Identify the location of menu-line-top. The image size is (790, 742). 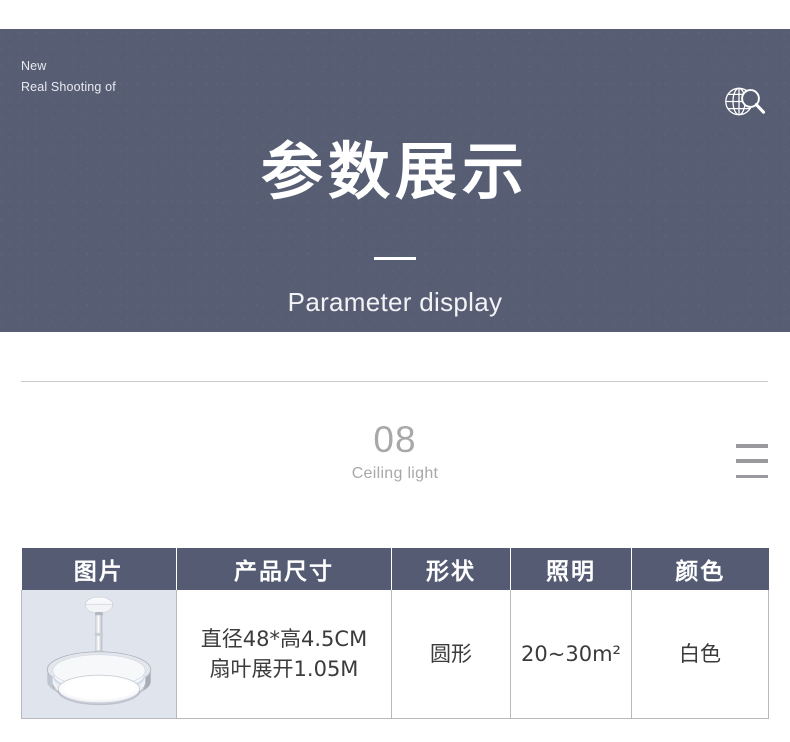
(752, 446).